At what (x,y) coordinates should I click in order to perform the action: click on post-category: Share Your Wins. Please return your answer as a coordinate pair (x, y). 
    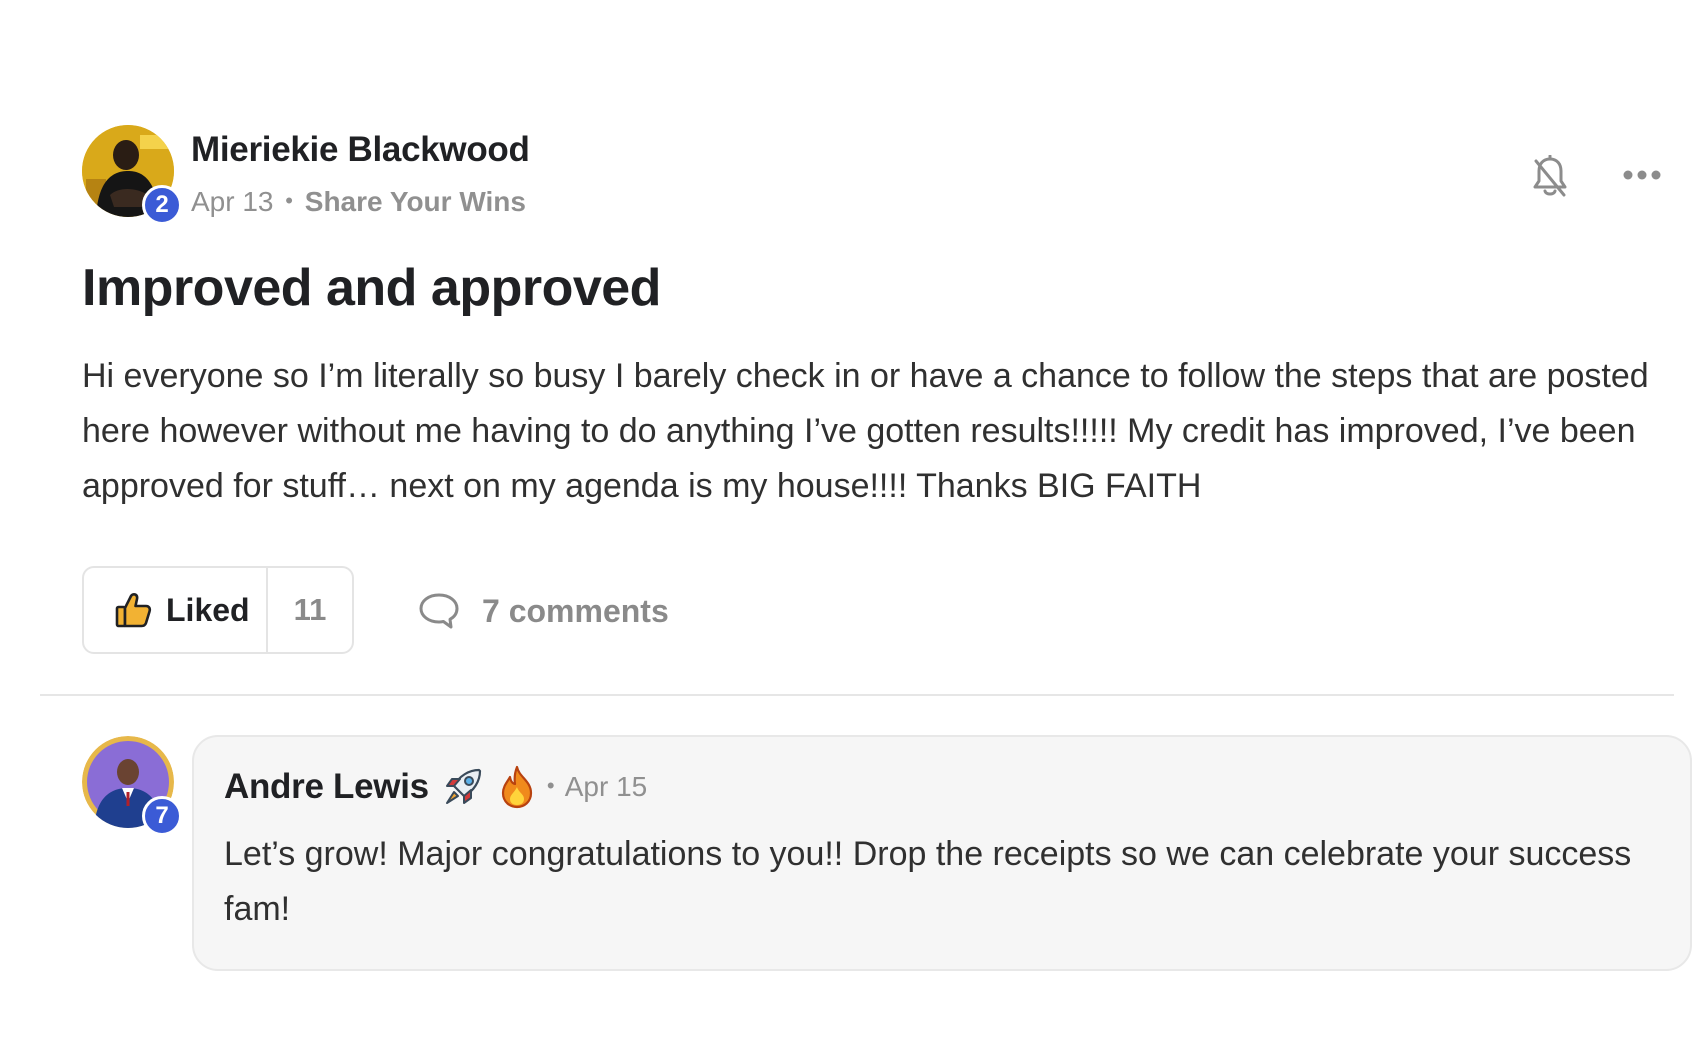
    Looking at the image, I should click on (415, 201).